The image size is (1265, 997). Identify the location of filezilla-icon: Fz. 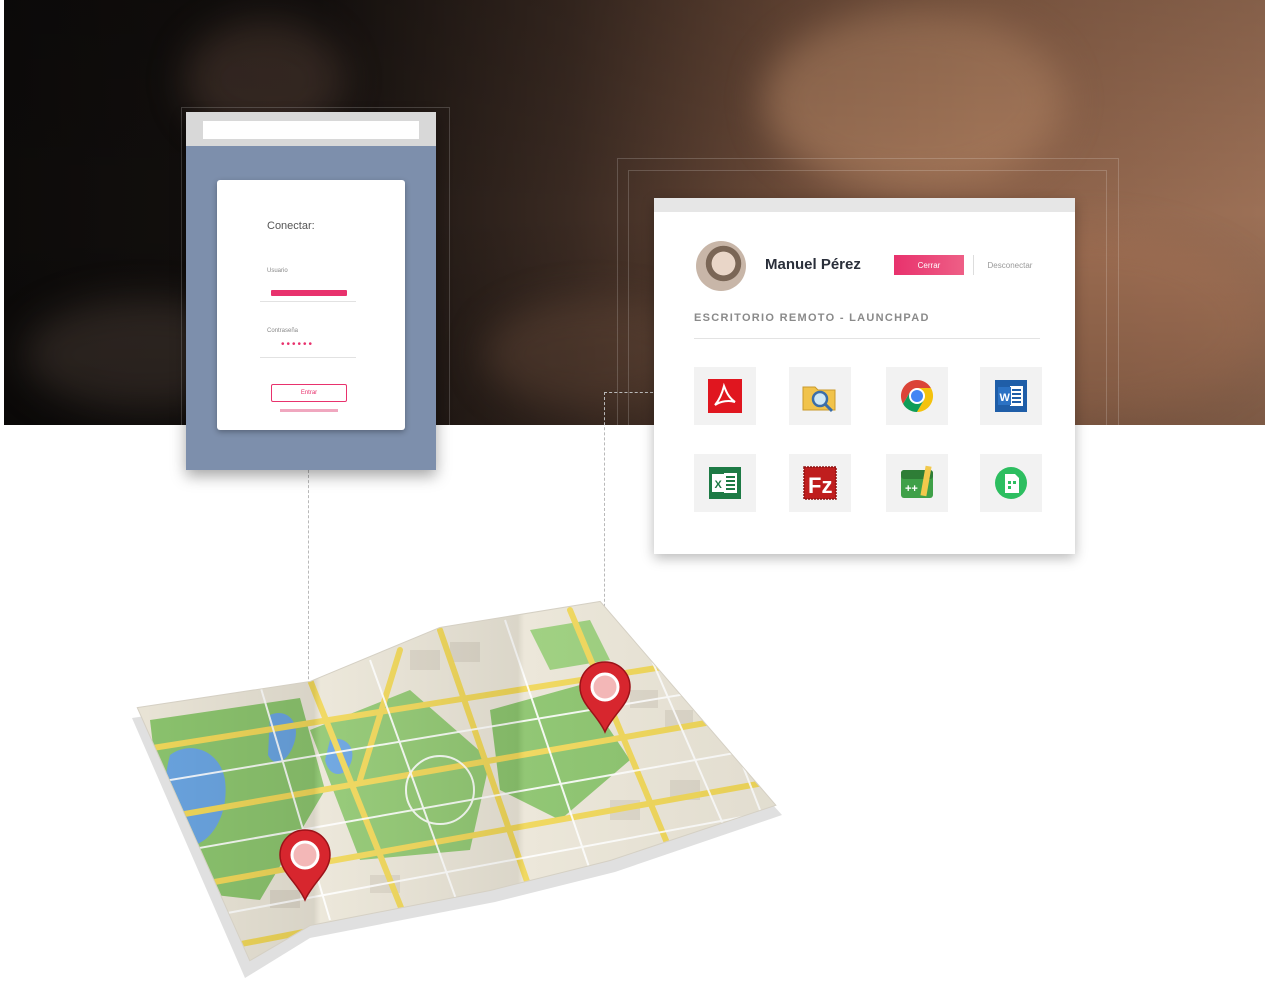
(820, 483).